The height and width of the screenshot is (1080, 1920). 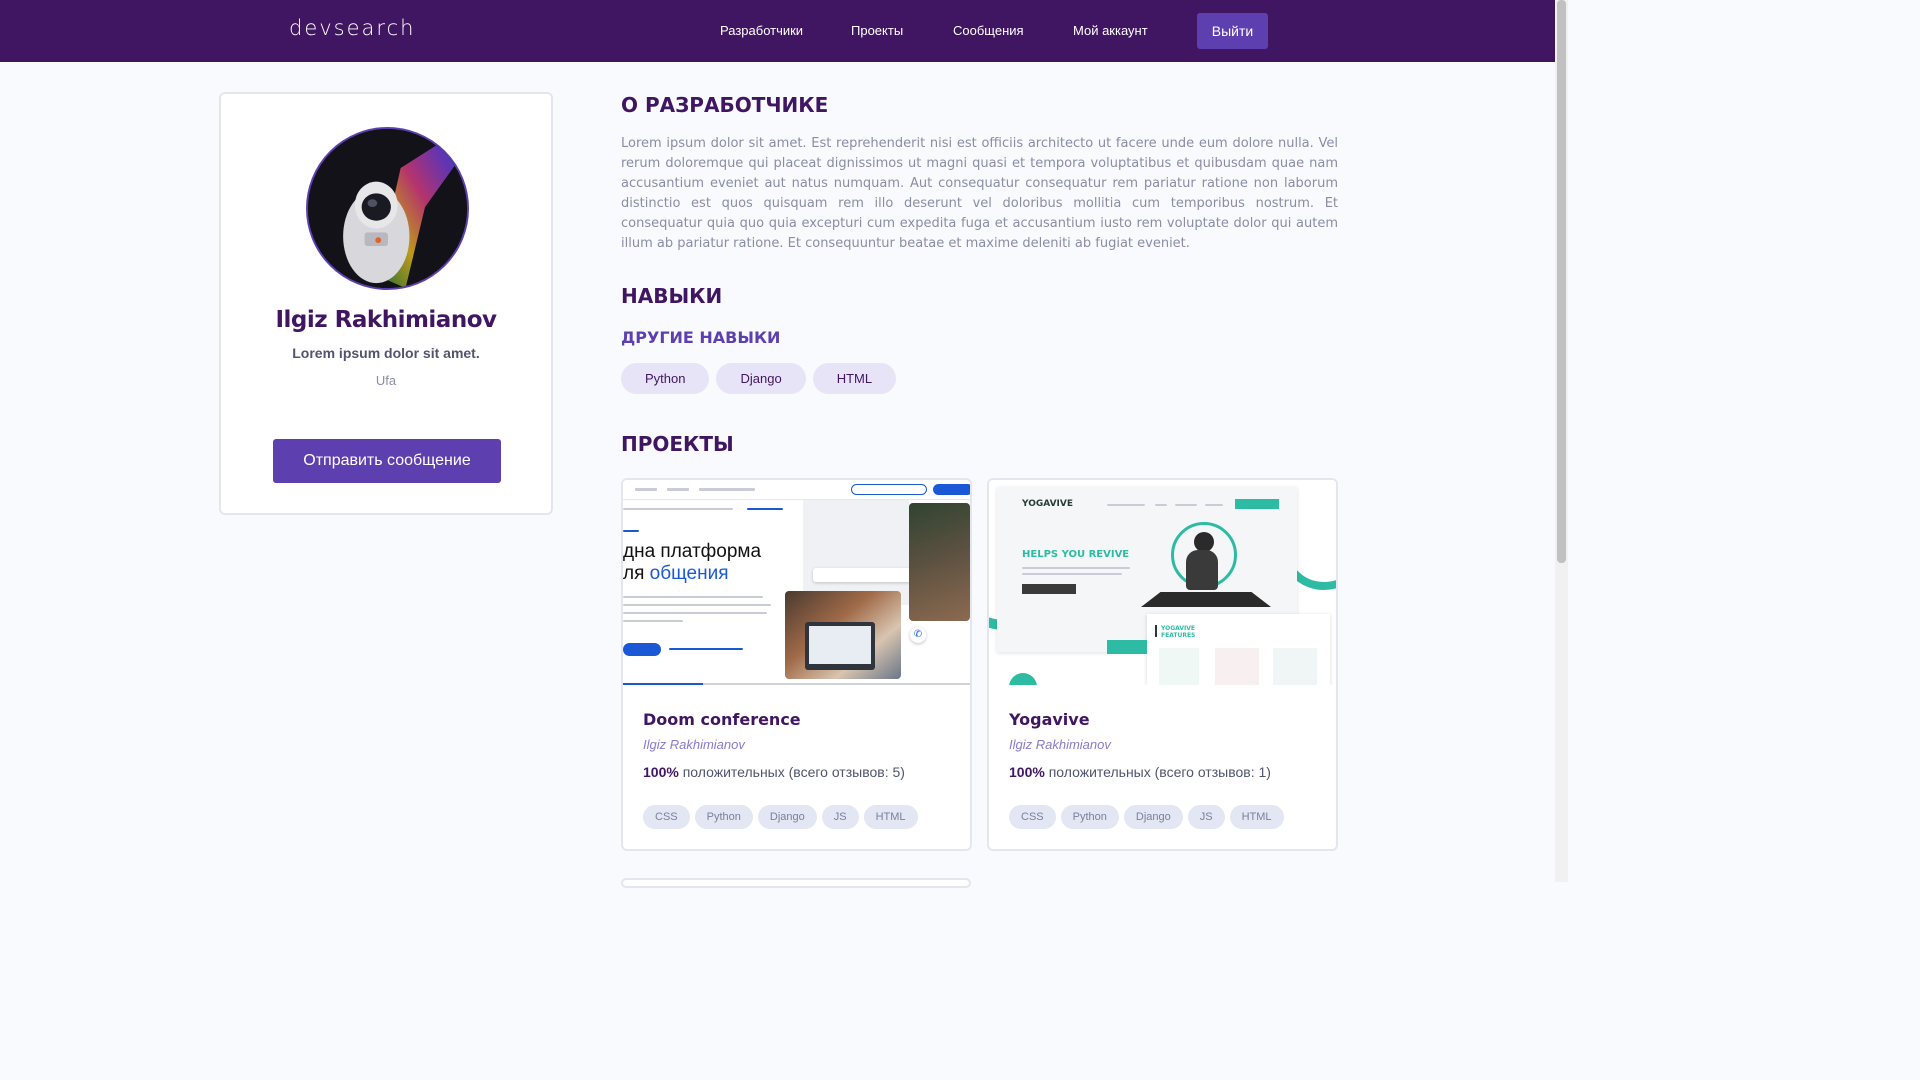 What do you see at coordinates (862, 575) in the screenshot?
I see `thumb-toolbar` at bounding box center [862, 575].